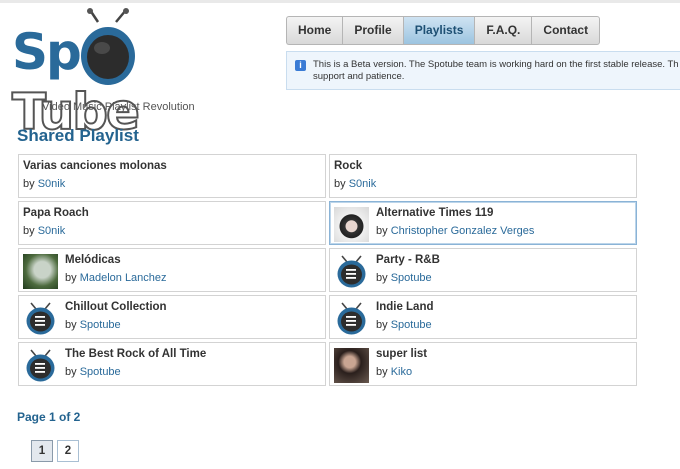  What do you see at coordinates (405, 307) in the screenshot?
I see `playlist-title: Indie Land` at bounding box center [405, 307].